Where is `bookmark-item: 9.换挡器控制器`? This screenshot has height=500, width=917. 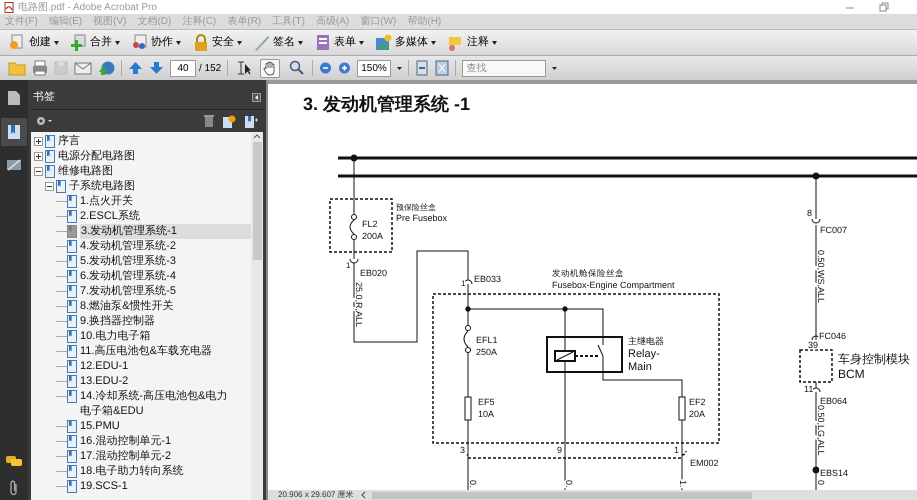
bookmark-item: 9.换挡器控制器 is located at coordinates (125, 321).